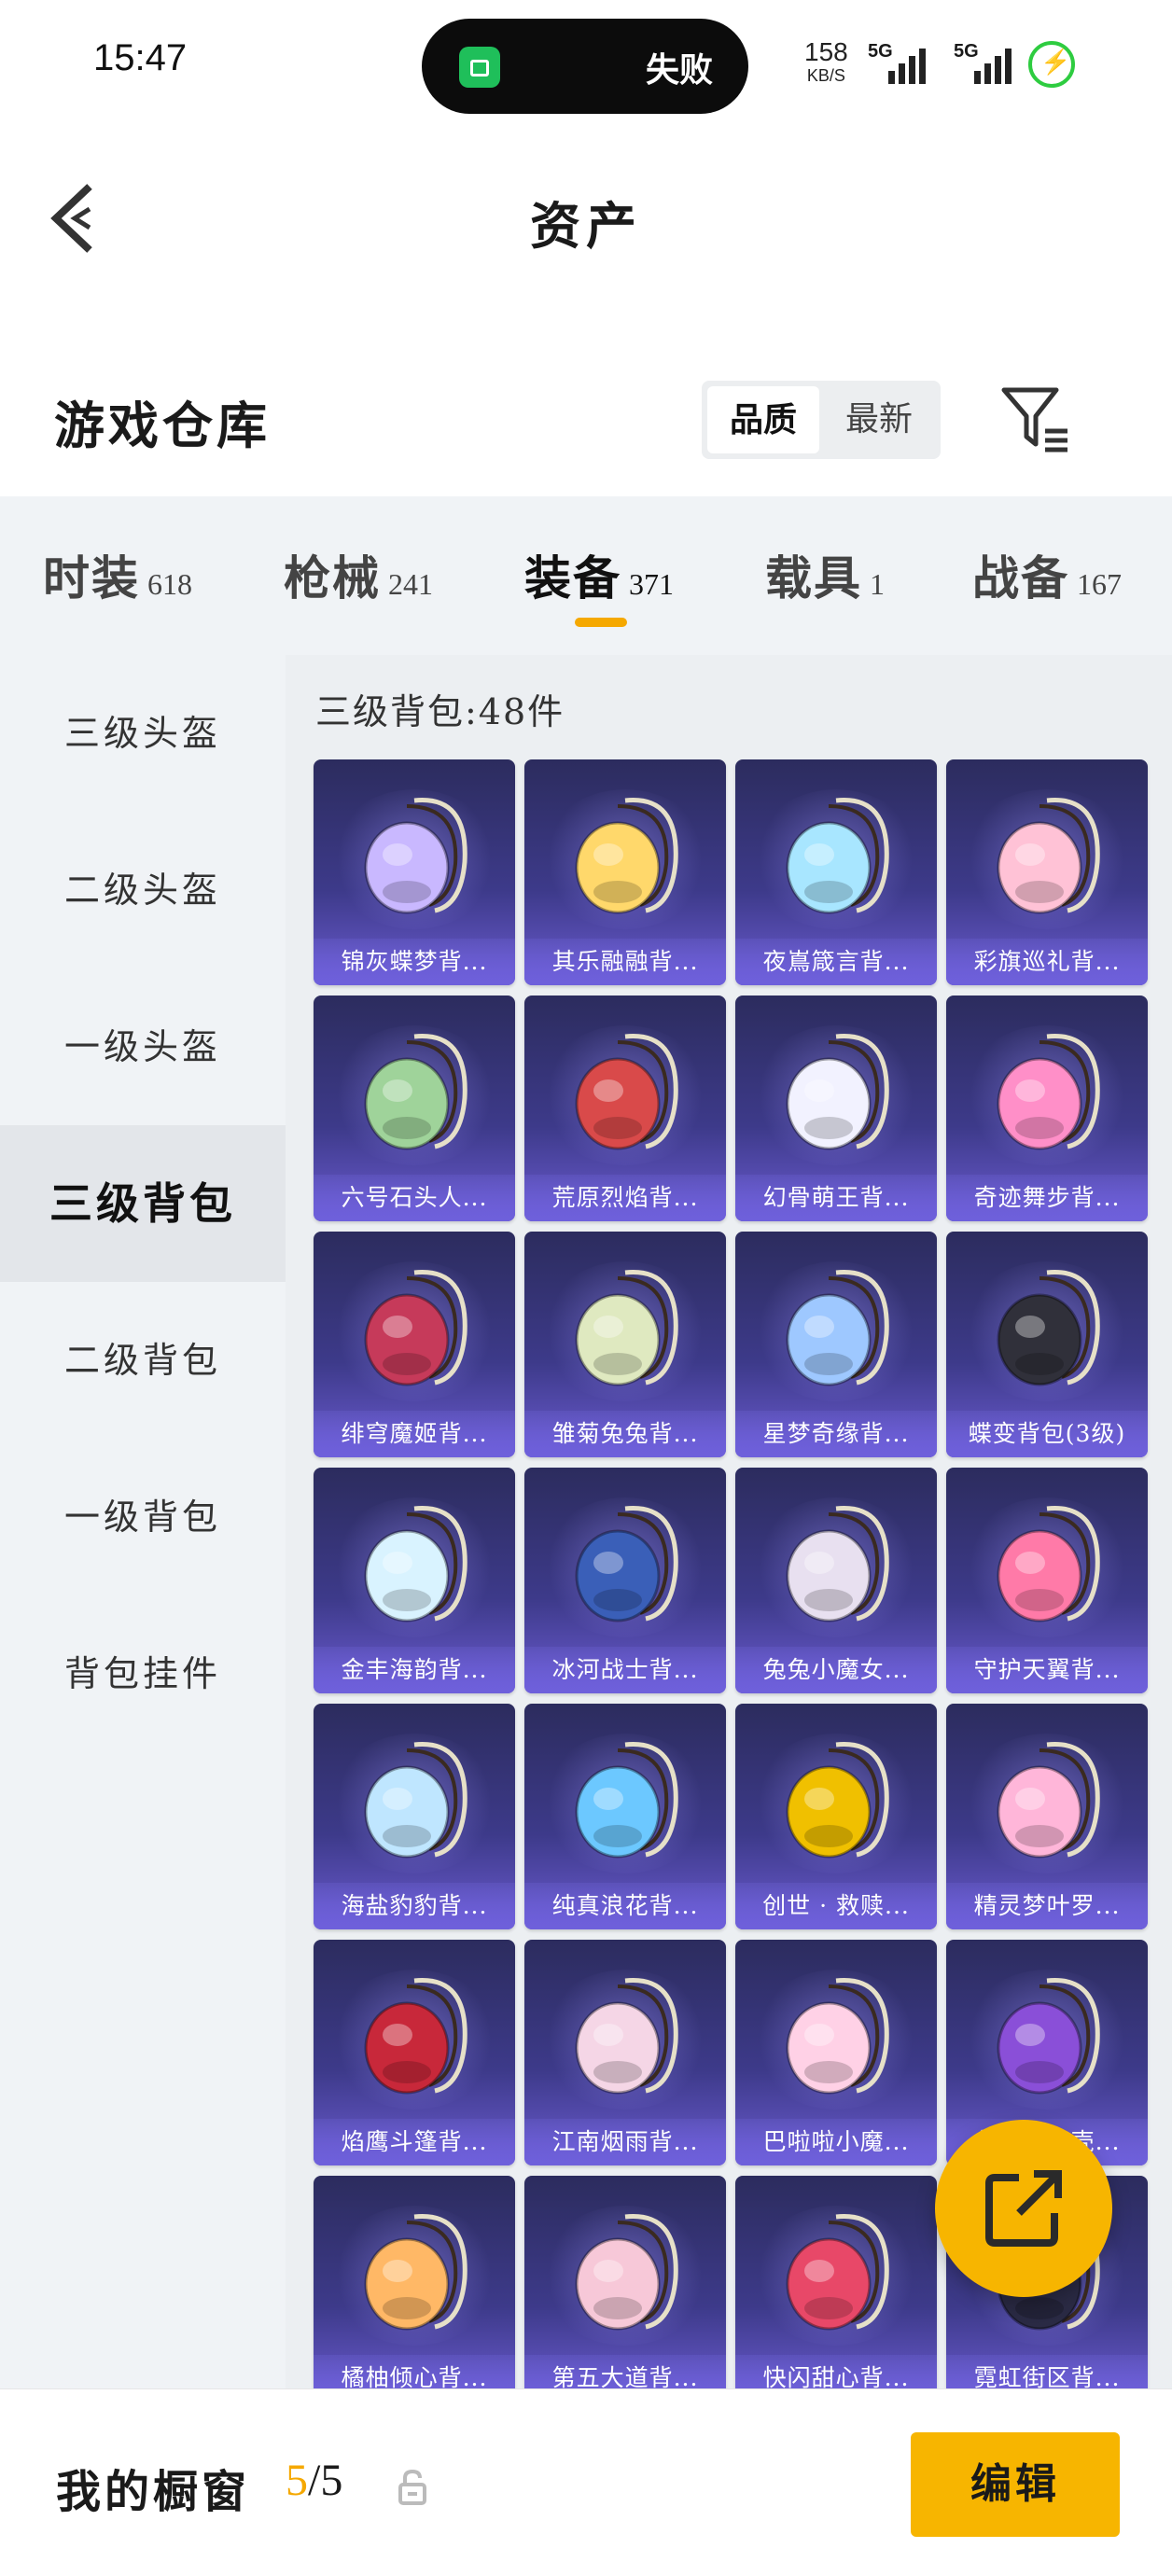 Image resolution: width=1172 pixels, height=2576 pixels. I want to click on sidebar-item-helmet-3: 三级头盔, so click(143, 733).